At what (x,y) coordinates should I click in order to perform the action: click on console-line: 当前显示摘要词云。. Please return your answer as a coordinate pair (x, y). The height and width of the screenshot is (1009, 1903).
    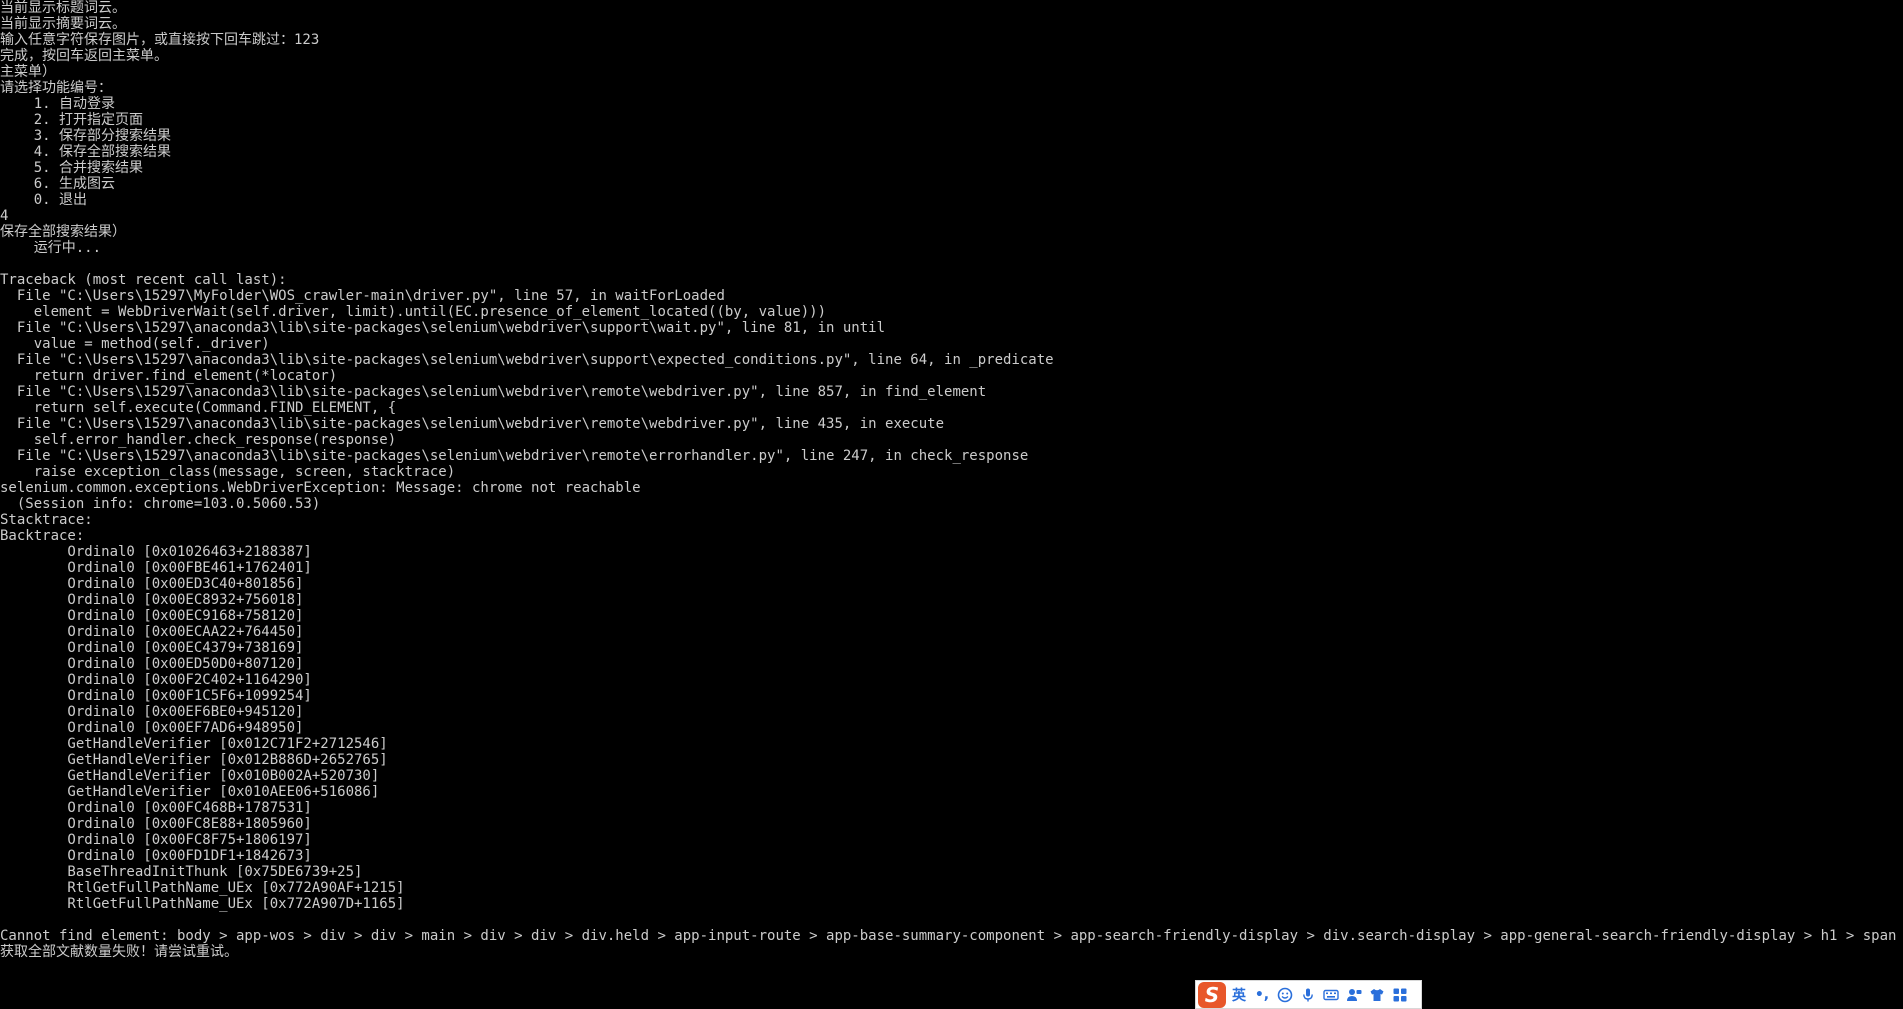
    Looking at the image, I should click on (63, 24).